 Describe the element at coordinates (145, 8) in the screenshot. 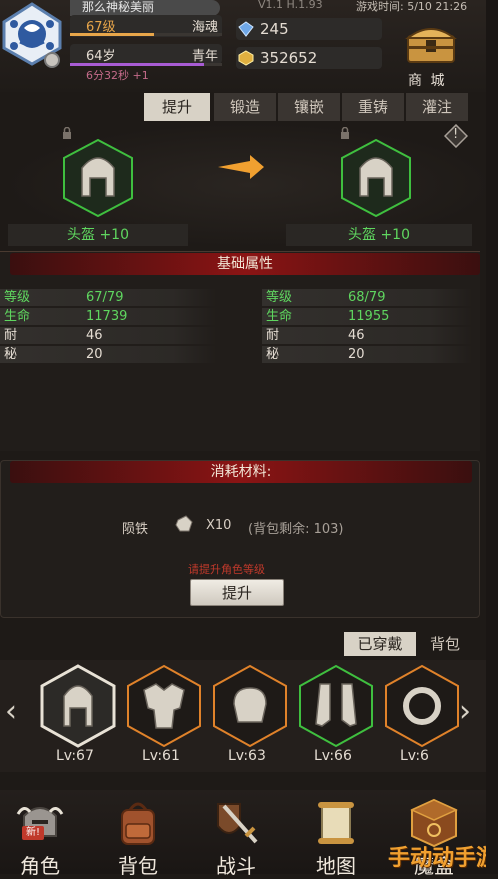

I see `player-name: 那么神秘美丽` at that location.